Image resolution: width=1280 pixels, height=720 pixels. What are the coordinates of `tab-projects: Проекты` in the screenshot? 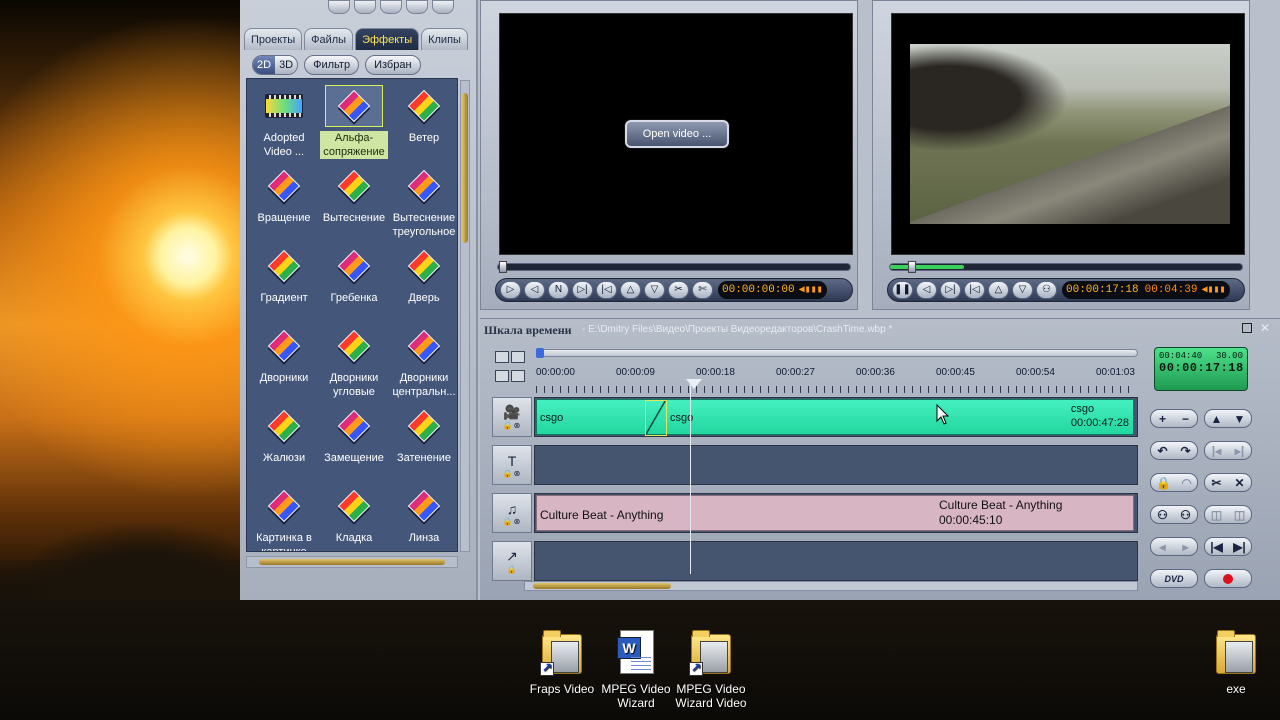 It's located at (273, 39).